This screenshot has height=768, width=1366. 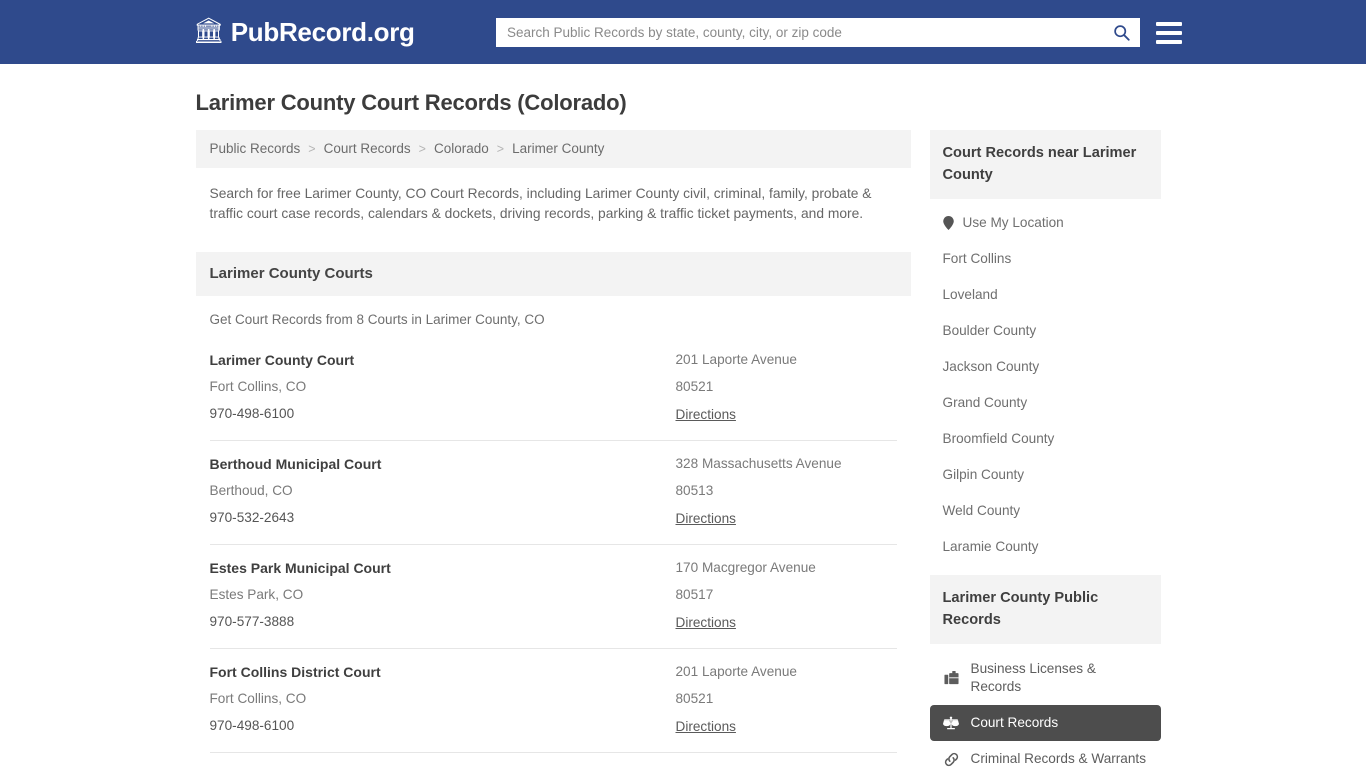 I want to click on map-pin-icon, so click(x=948, y=223).